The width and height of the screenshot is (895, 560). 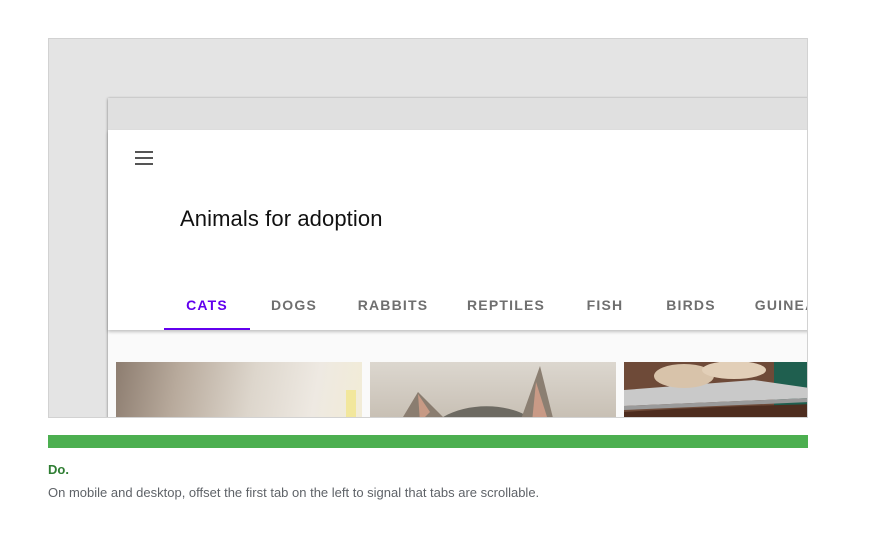 What do you see at coordinates (207, 305) in the screenshot?
I see `tab-cats: CATS` at bounding box center [207, 305].